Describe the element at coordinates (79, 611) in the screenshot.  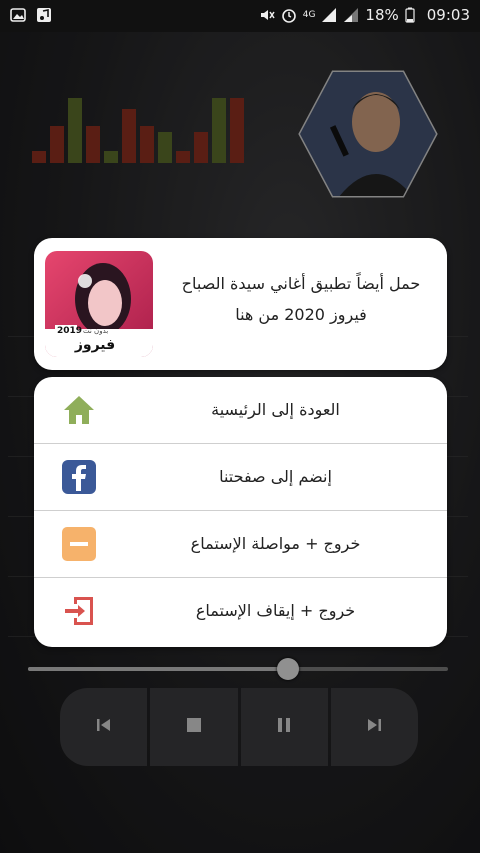
I see `exit-icon` at that location.